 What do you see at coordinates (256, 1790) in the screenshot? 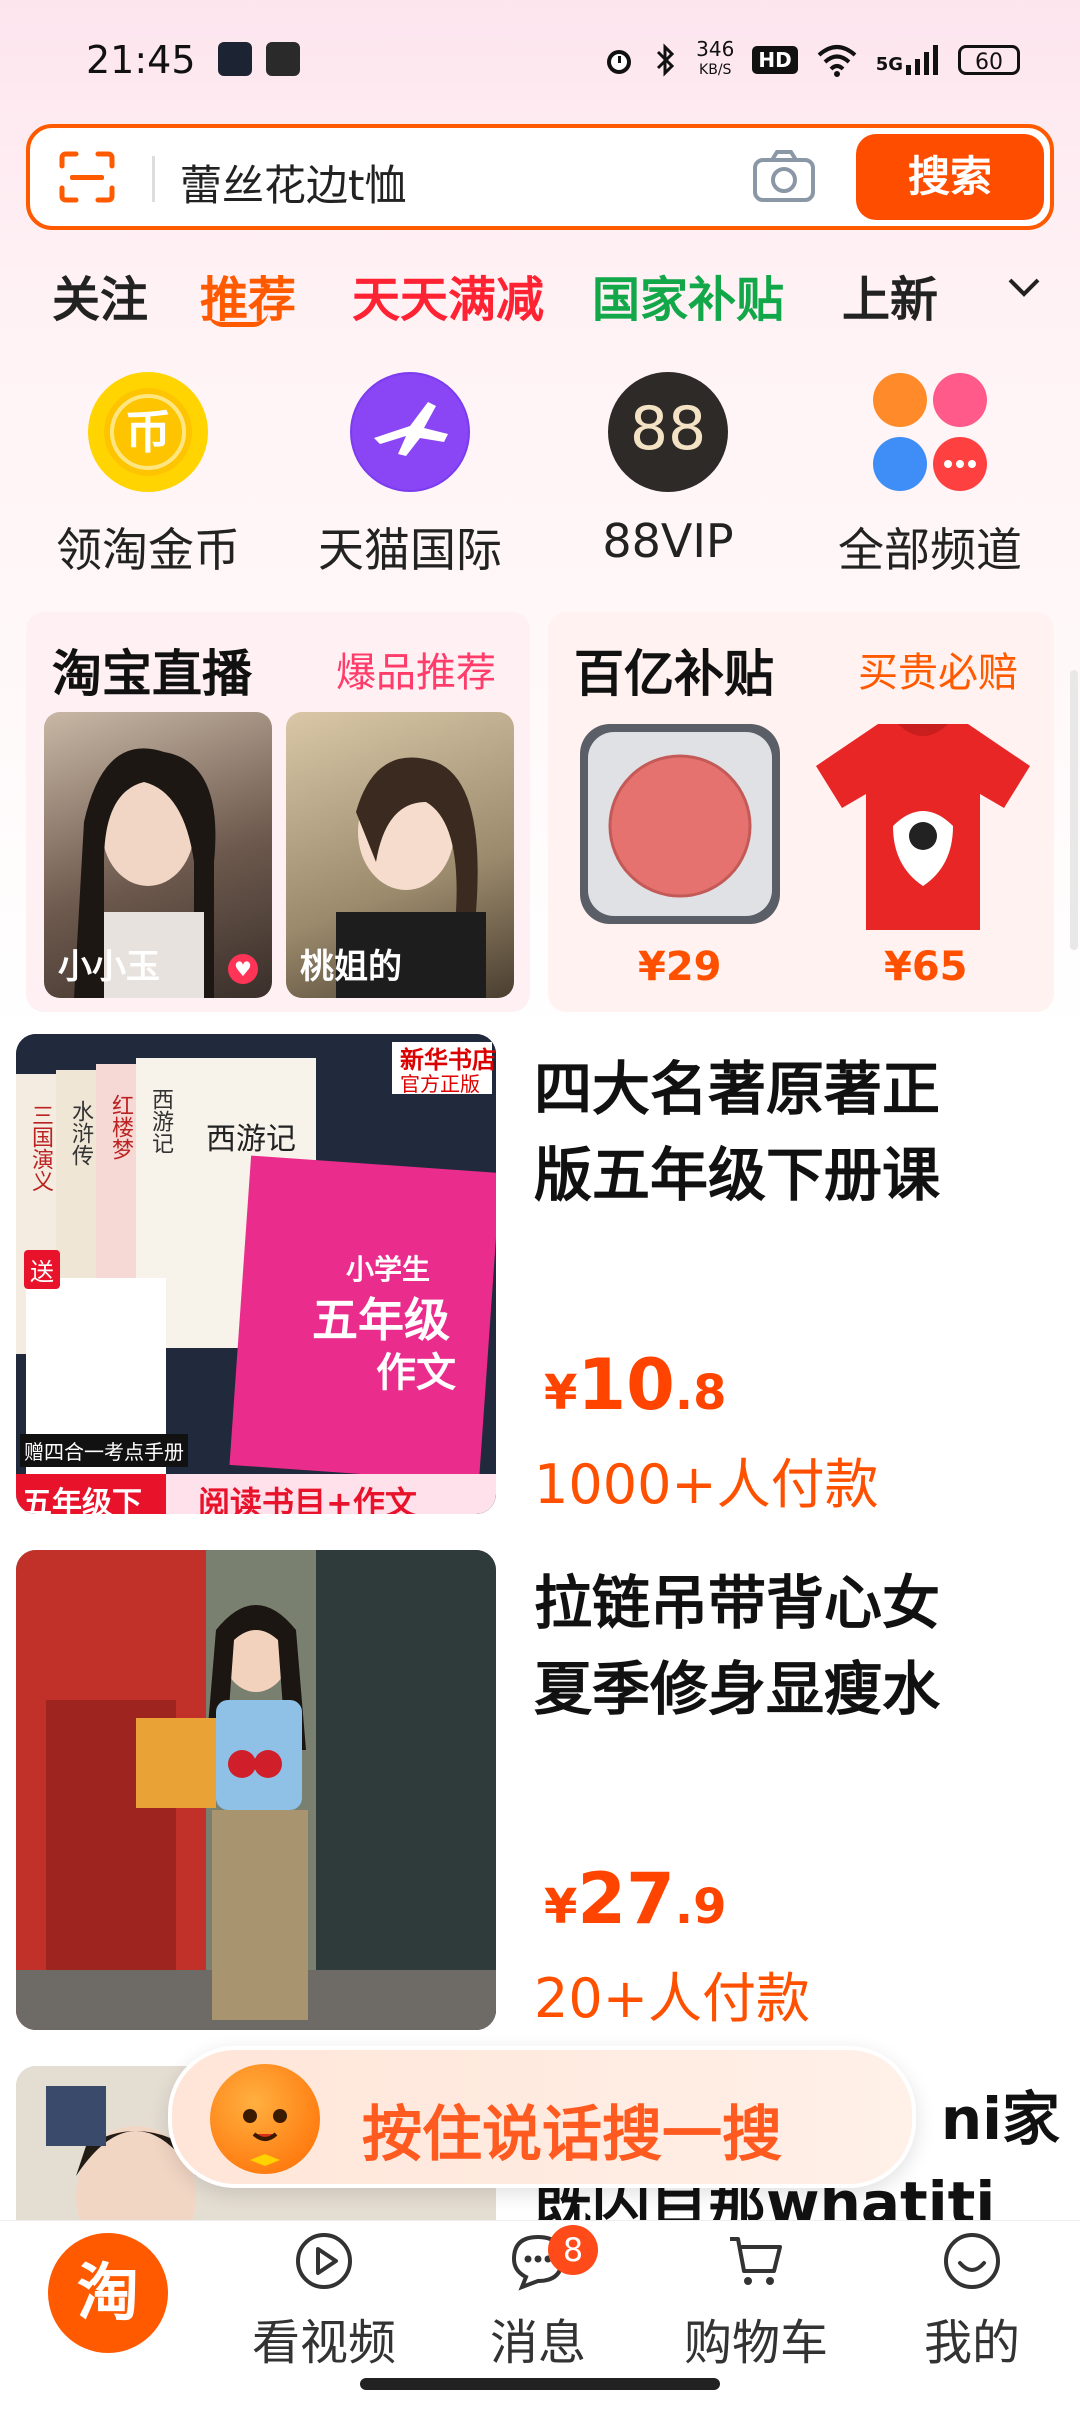
I see `product-image` at bounding box center [256, 1790].